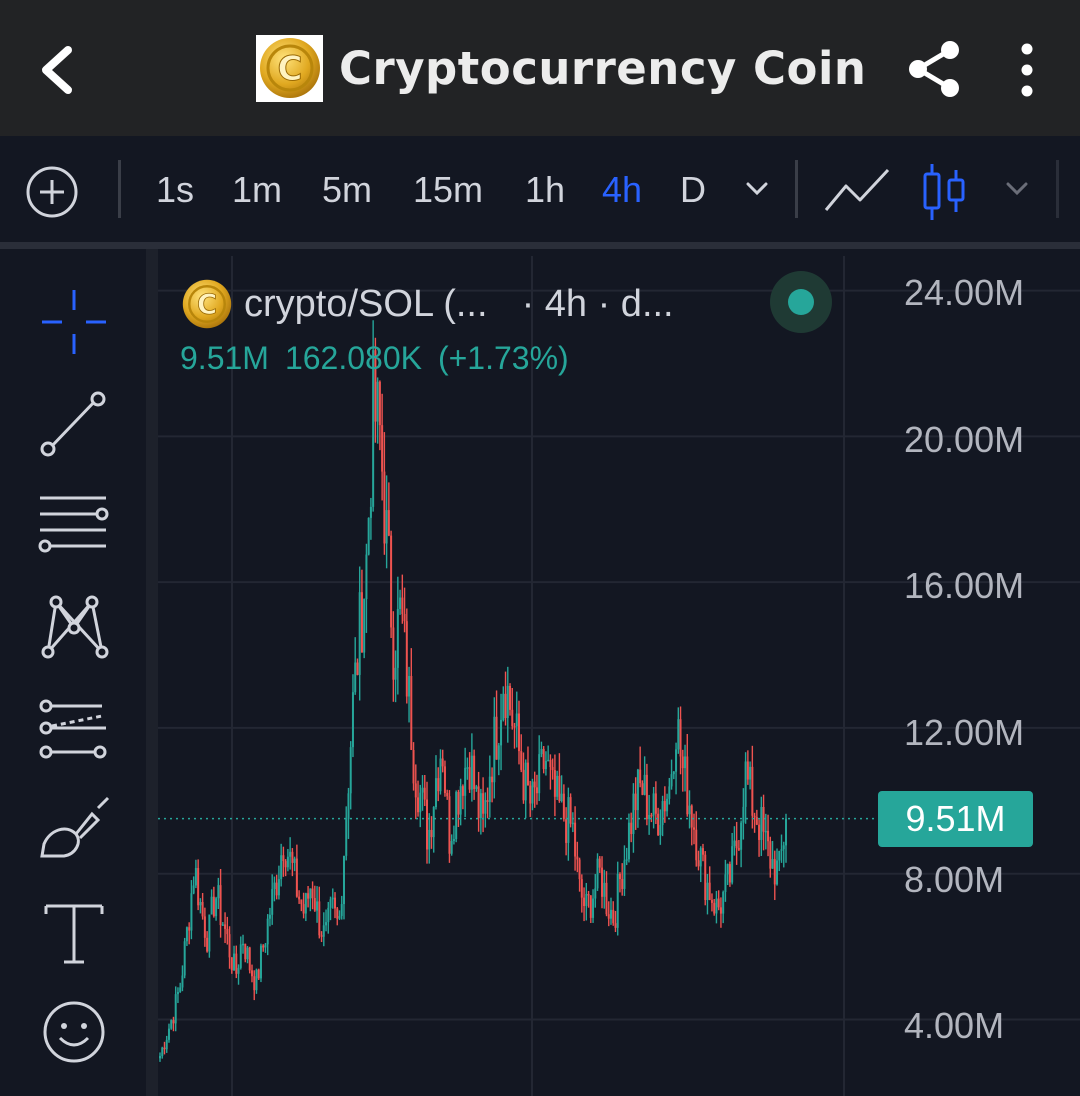 The image size is (1080, 1096). What do you see at coordinates (74, 424) in the screenshot?
I see `trend-line-tool-button` at bounding box center [74, 424].